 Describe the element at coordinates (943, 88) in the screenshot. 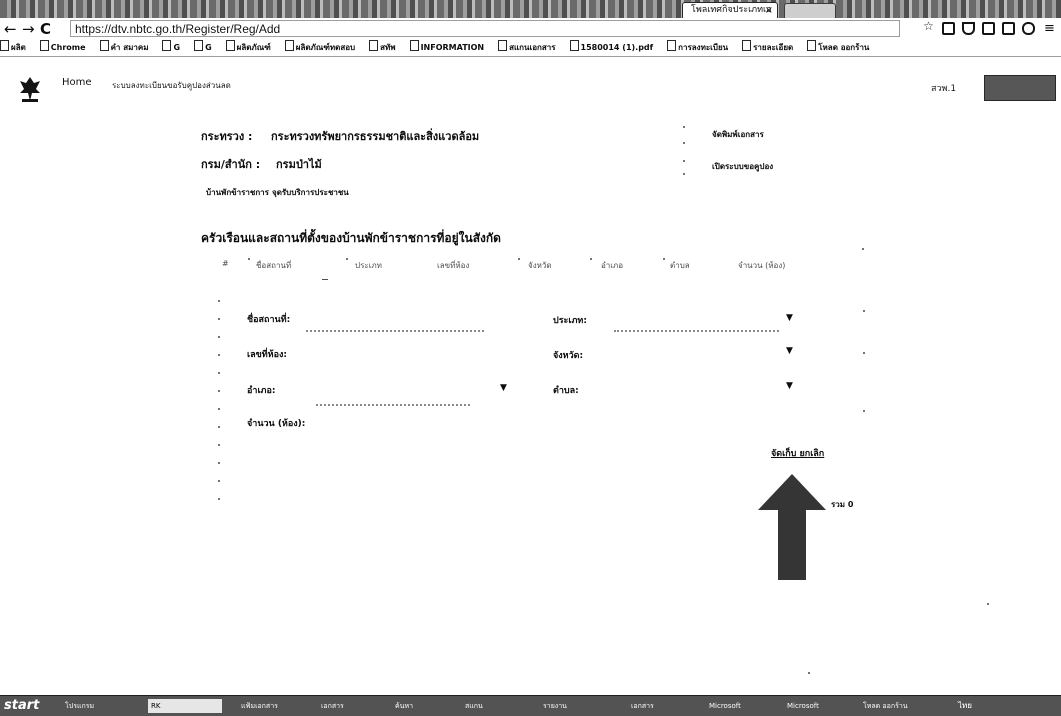

I see `user-name: สวพ.1` at that location.